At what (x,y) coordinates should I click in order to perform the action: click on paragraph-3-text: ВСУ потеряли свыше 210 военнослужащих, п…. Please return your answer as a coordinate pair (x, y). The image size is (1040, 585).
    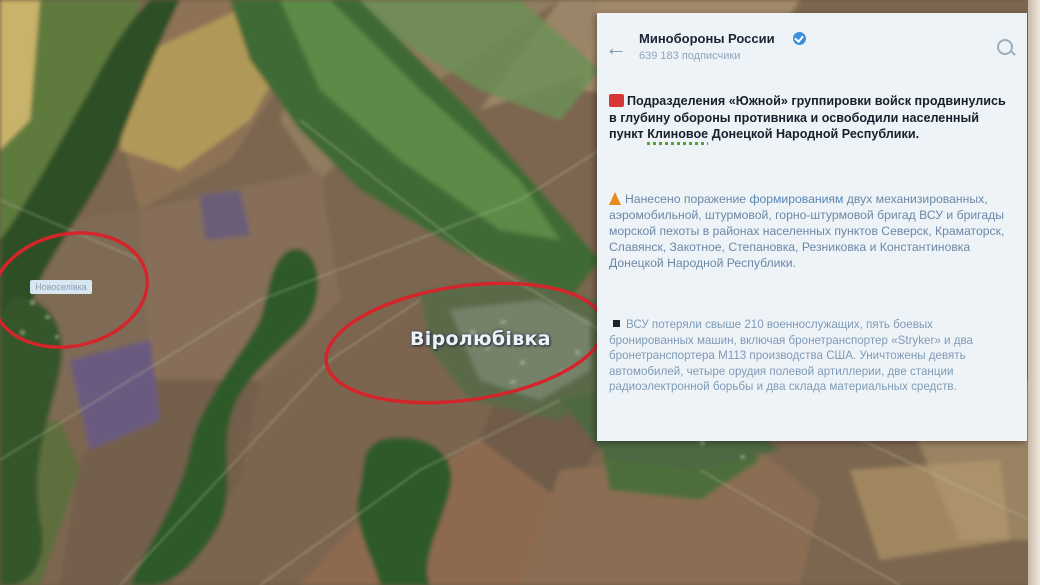
    Looking at the image, I should click on (791, 356).